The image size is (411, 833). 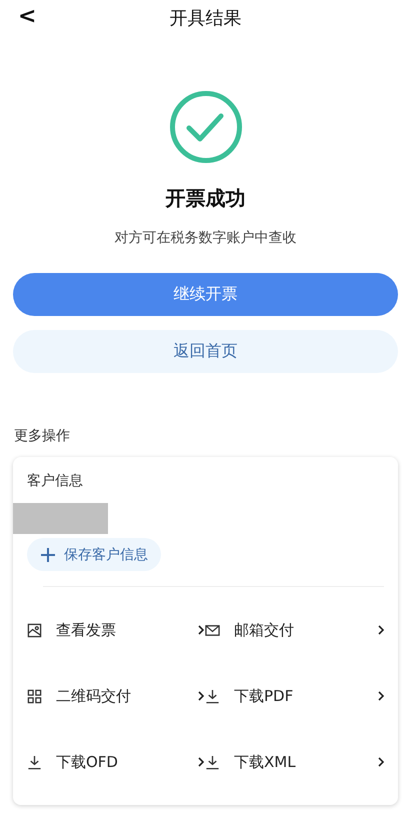 I want to click on success-check-icon, so click(x=206, y=127).